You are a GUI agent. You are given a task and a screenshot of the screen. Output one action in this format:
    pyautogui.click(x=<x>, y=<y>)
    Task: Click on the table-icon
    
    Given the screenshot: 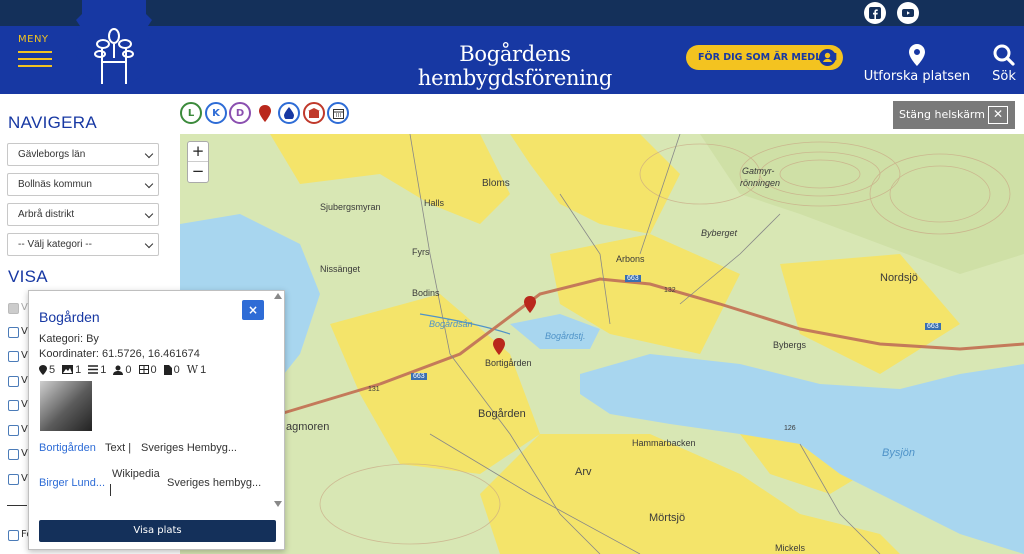 What is the action you would take?
    pyautogui.click(x=143, y=369)
    